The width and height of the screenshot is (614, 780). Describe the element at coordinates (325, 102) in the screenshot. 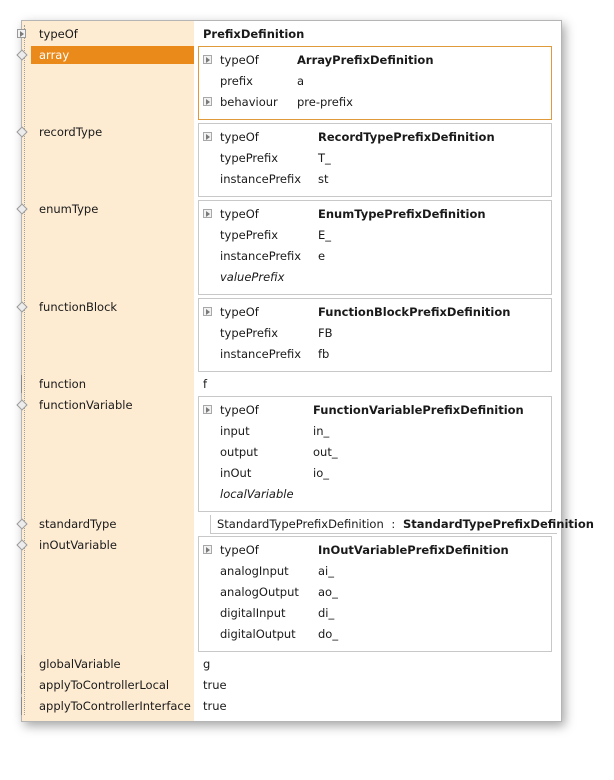

I see `prop-value: pre-prefix` at that location.